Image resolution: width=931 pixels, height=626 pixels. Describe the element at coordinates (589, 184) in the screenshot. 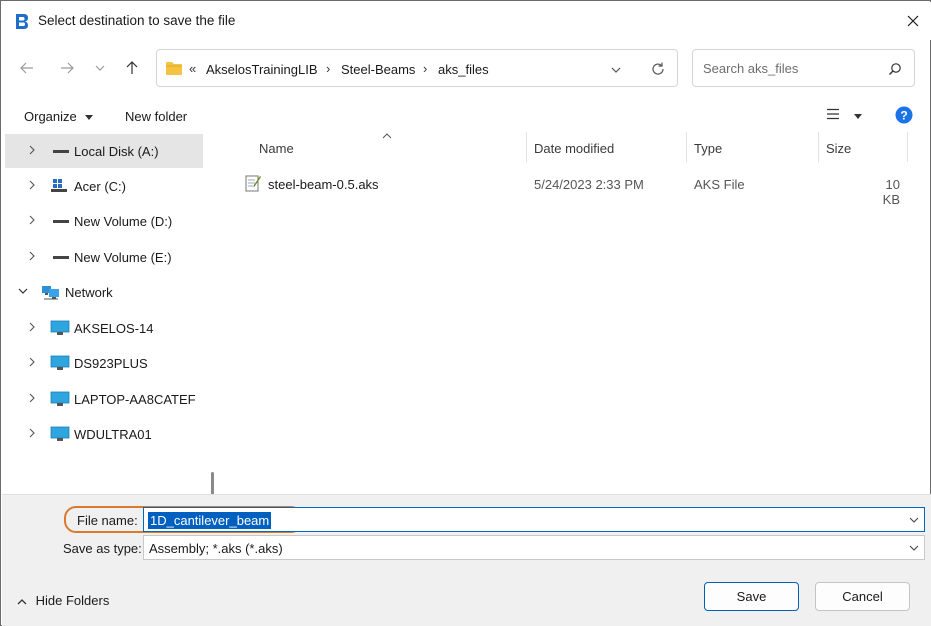

I see `file-date-modified: 5/24/2023 2:33 PM` at that location.